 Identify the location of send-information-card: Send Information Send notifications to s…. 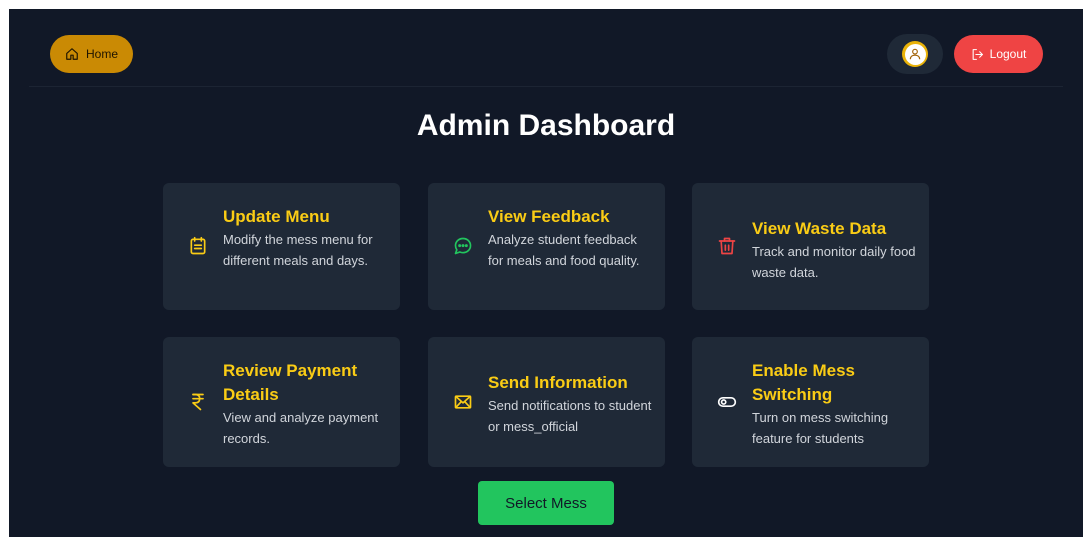
(546, 402).